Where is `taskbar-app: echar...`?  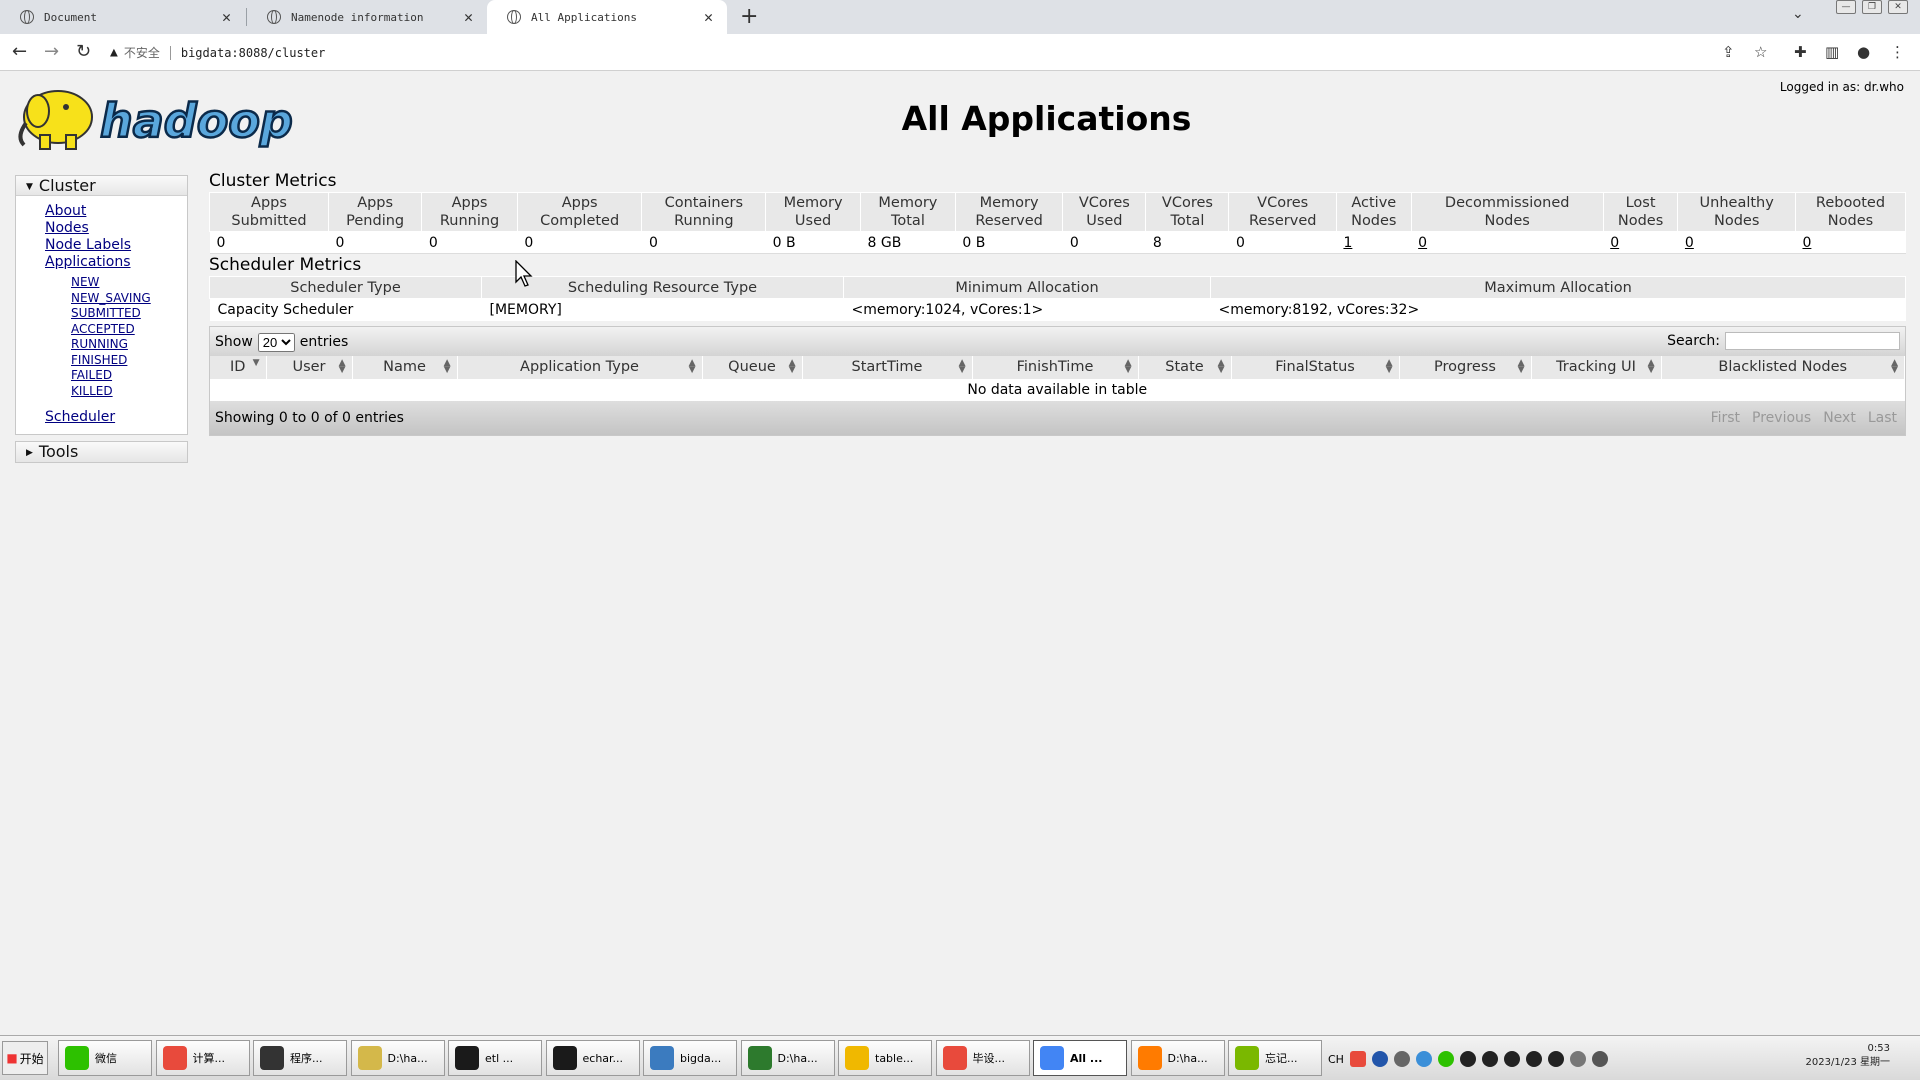 taskbar-app: echar... is located at coordinates (592, 1058).